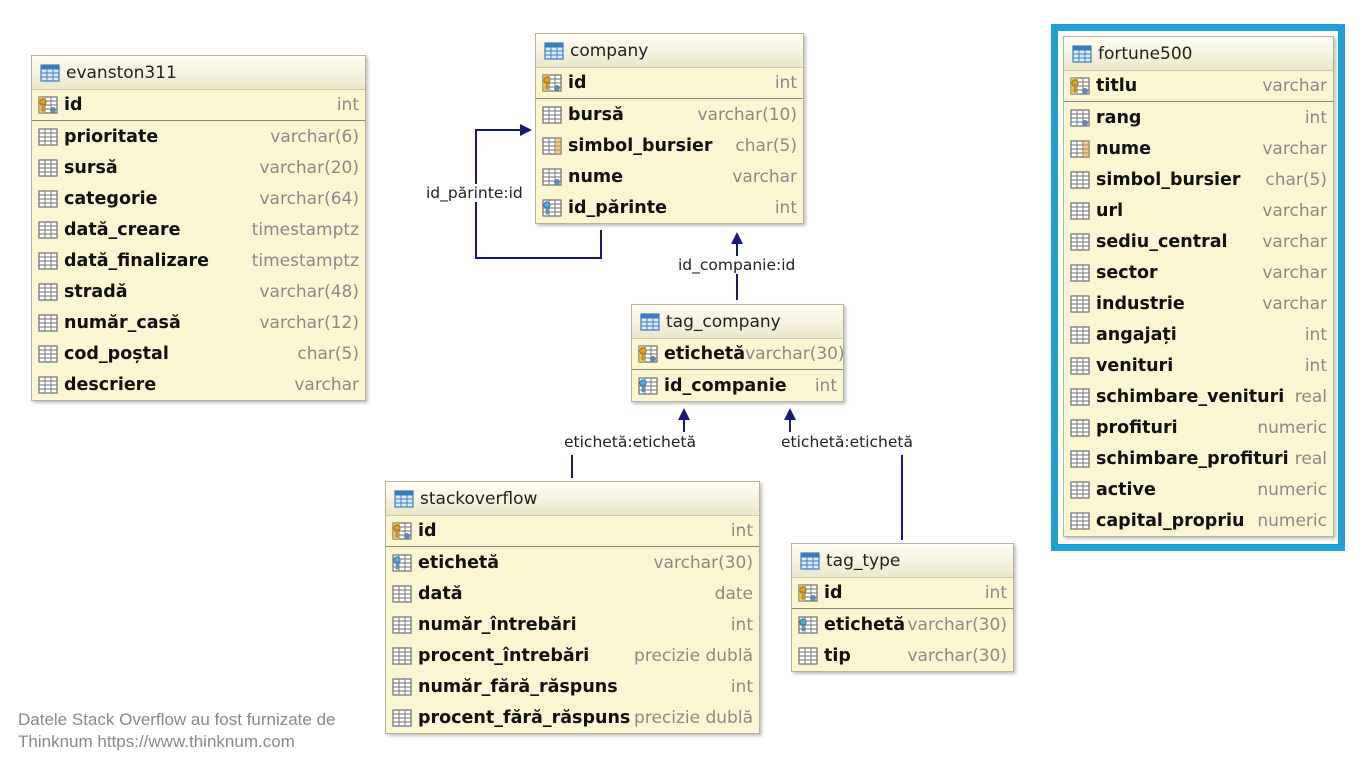 This screenshot has width=1365, height=768. Describe the element at coordinates (497, 624) in the screenshot. I see `column-name: număr_întrebări` at that location.